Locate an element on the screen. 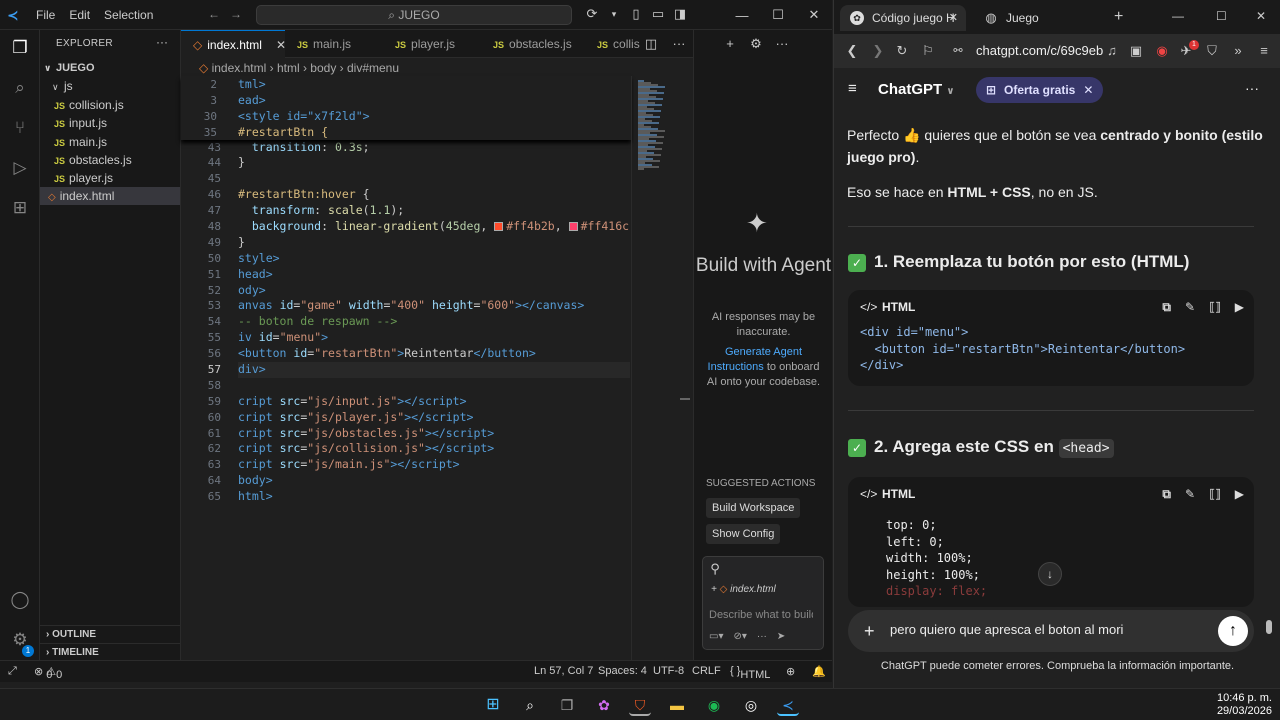 This screenshot has height=720, width=1280. forward-icon: ❯ is located at coordinates (878, 51).